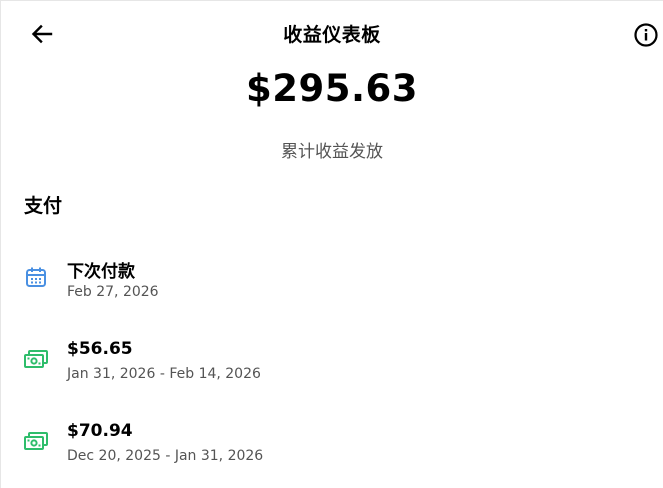  Describe the element at coordinates (332, 35) in the screenshot. I see `page-title: 收益仪表板` at that location.